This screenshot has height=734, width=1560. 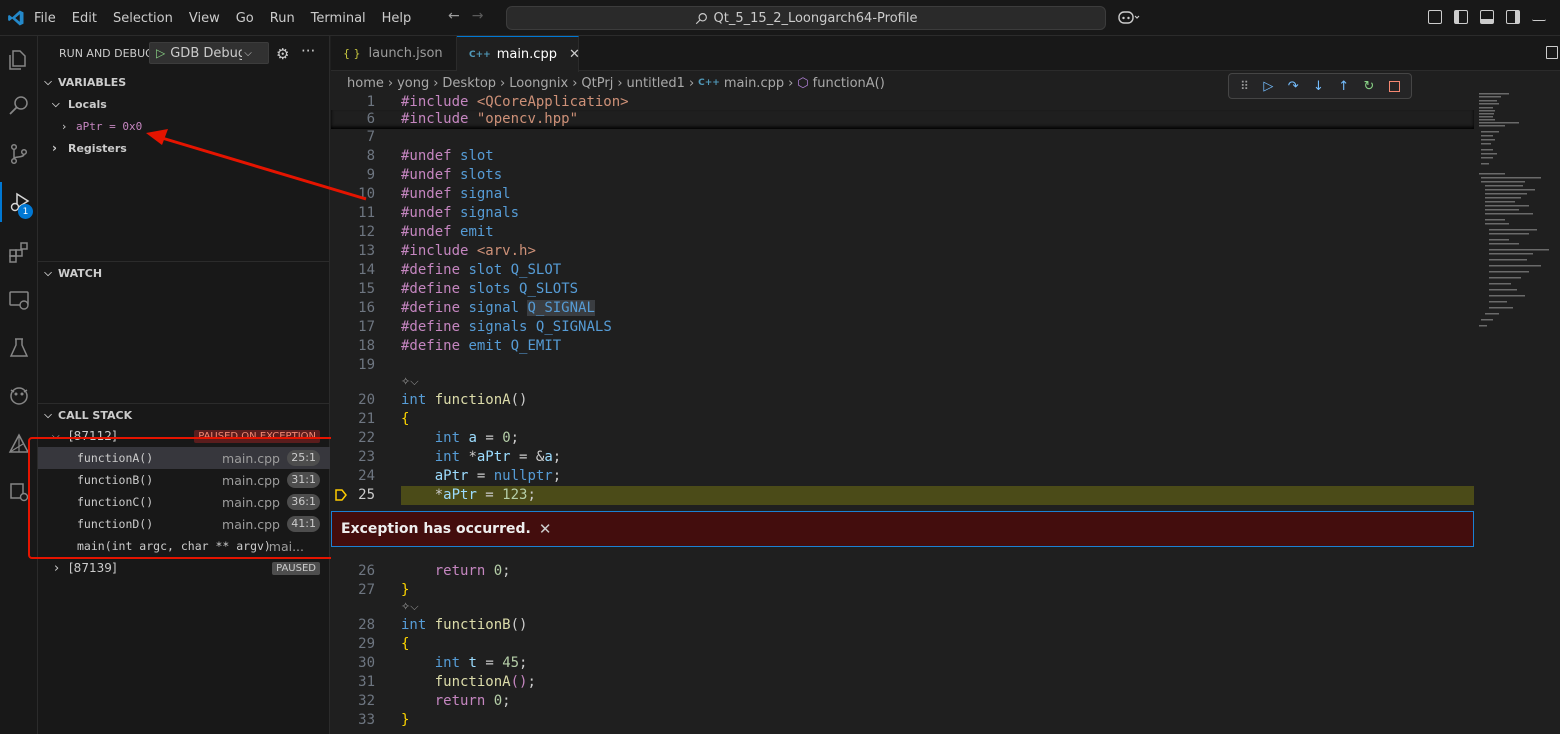 What do you see at coordinates (184, 273) in the screenshot?
I see `watch-section-header: ⌵ WATCH` at bounding box center [184, 273].